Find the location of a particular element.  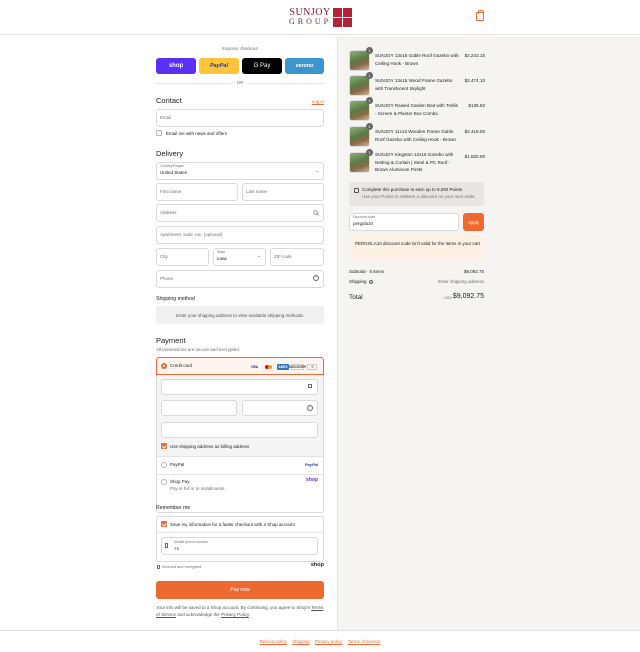

logo-text: SUNJOY GROUP is located at coordinates (310, 17).